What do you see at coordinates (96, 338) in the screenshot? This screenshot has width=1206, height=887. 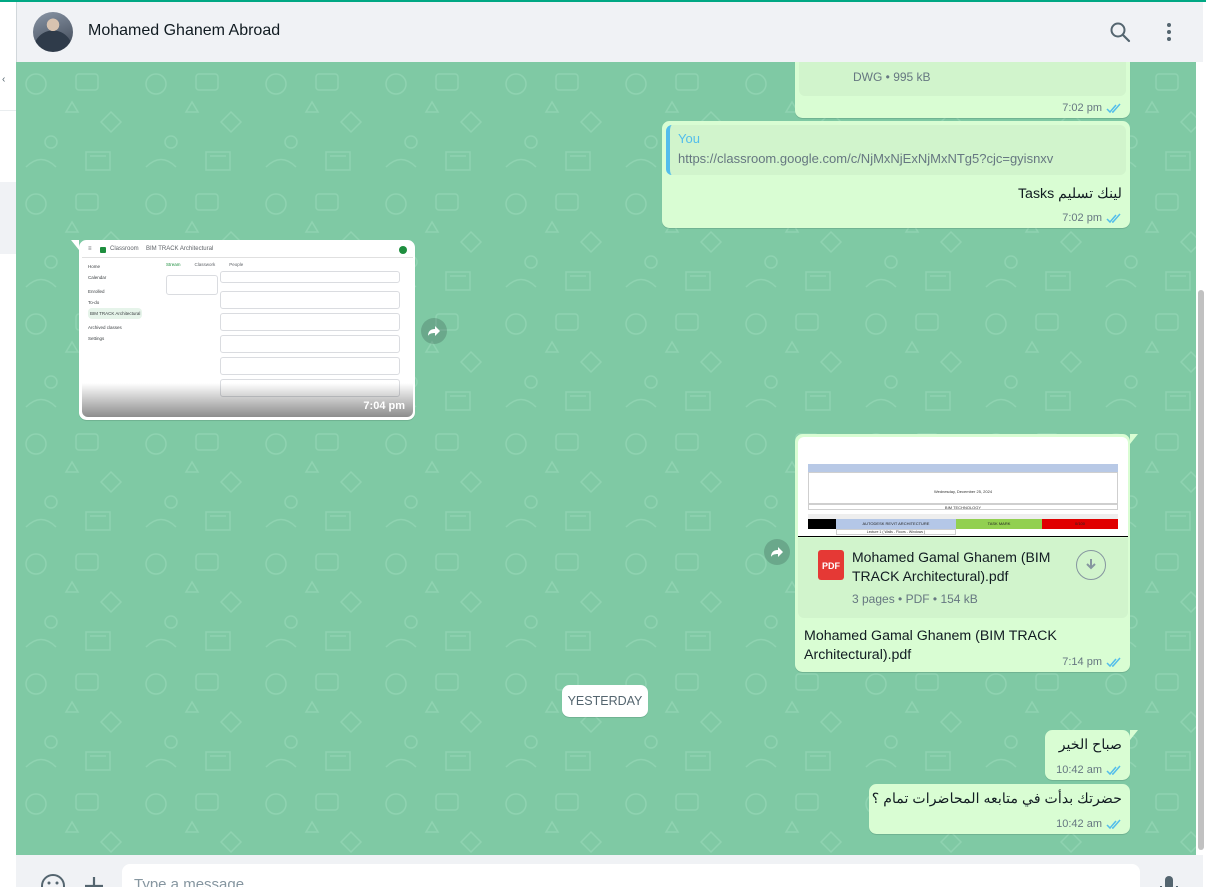 I see `preview-nav-item: Settings` at bounding box center [96, 338].